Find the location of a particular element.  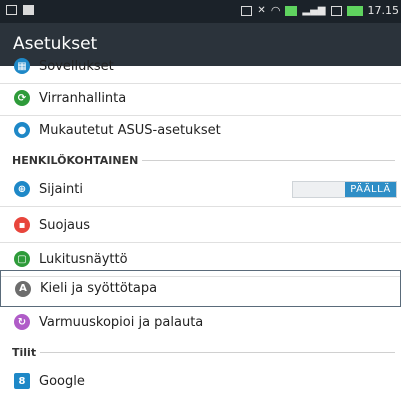

settings-item-label: Varmuuskopioi ja palauta is located at coordinates (121, 322).